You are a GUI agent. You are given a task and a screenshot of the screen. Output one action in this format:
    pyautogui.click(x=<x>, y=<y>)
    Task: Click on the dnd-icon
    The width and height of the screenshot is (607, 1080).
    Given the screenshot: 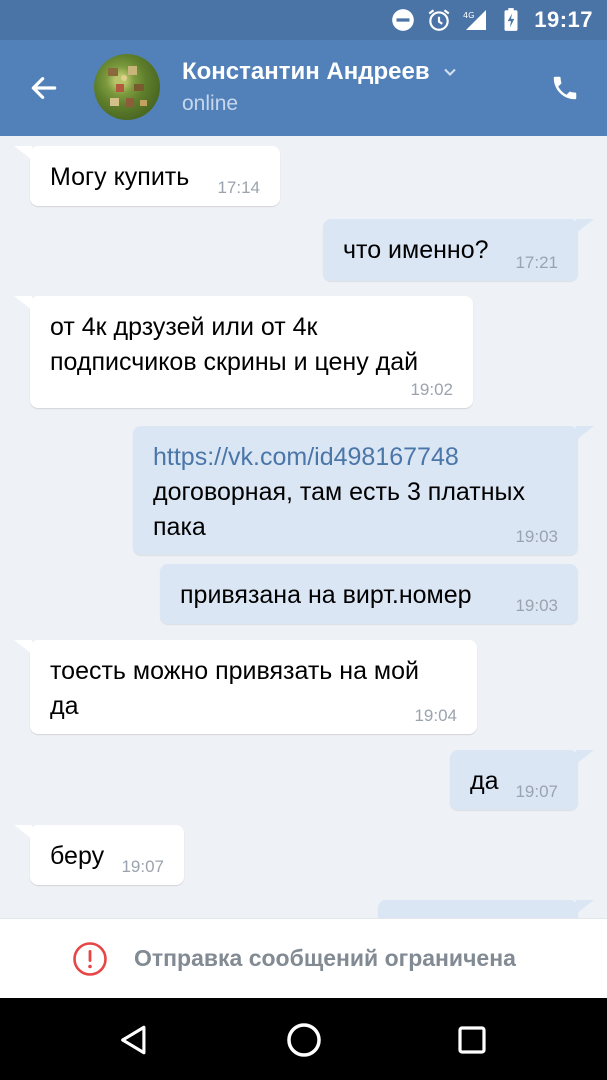 What is the action you would take?
    pyautogui.click(x=403, y=20)
    